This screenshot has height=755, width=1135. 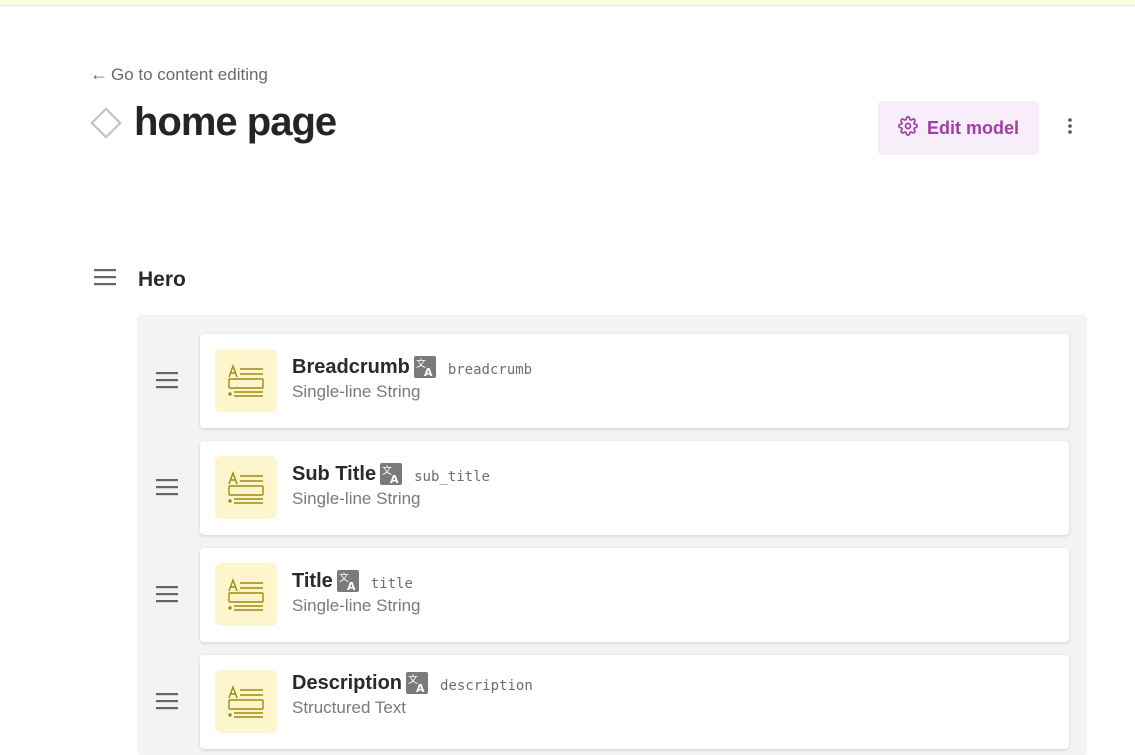 What do you see at coordinates (99, 74) in the screenshot?
I see `left-arrow-icon: ←` at bounding box center [99, 74].